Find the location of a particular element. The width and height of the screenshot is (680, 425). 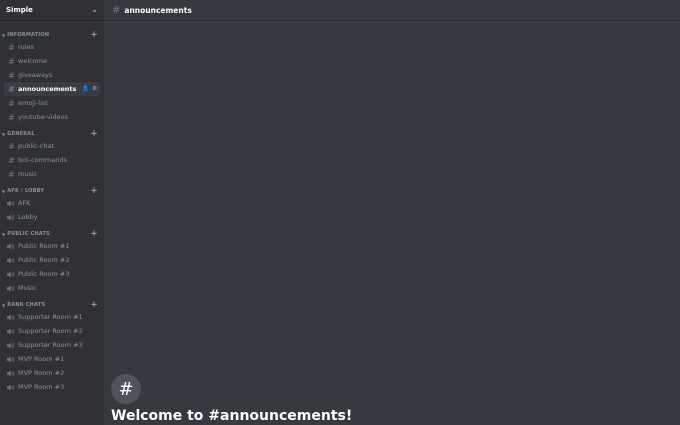

text-channel-item: # public-chat is located at coordinates (52, 146).